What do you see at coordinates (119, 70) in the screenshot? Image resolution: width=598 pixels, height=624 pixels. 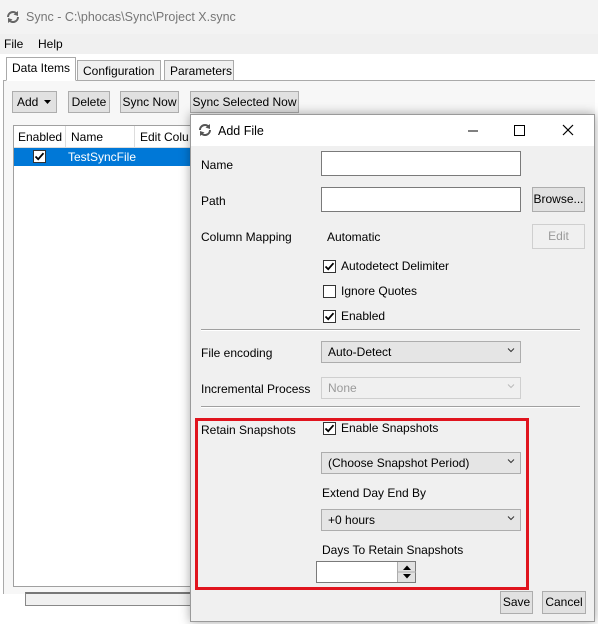 I see `tab-configuration: Configuration` at bounding box center [119, 70].